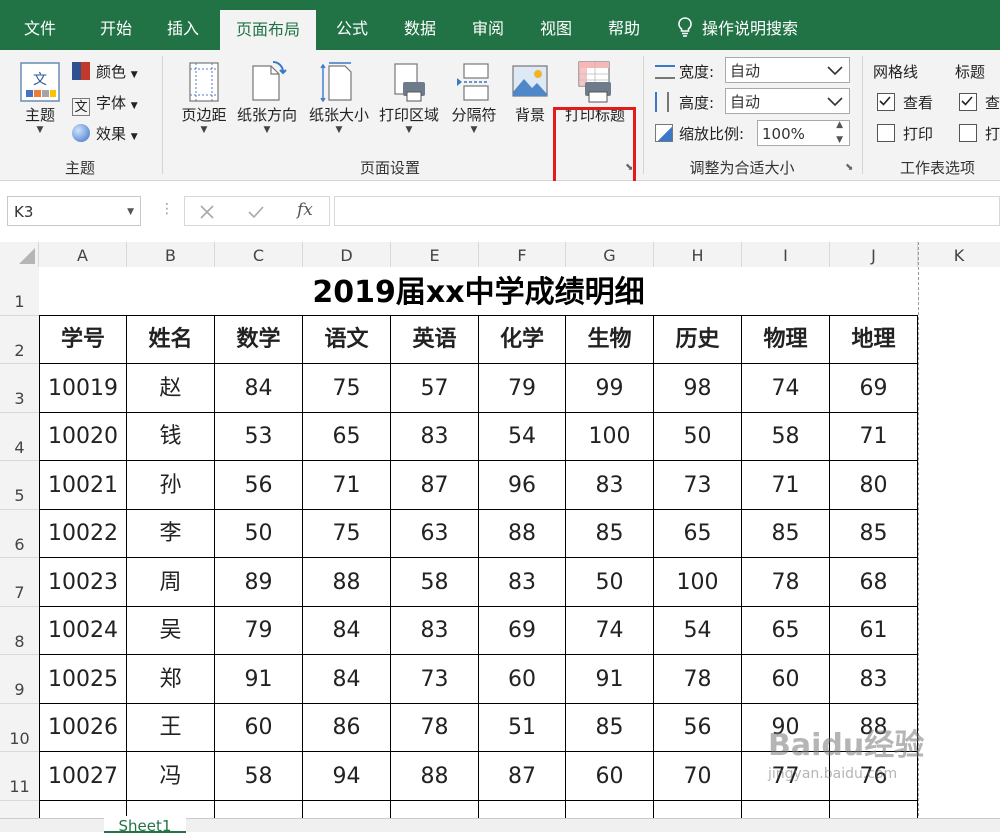 The image size is (1000, 833). Describe the element at coordinates (435, 728) in the screenshot. I see `row10-english-cell: 78` at that location.